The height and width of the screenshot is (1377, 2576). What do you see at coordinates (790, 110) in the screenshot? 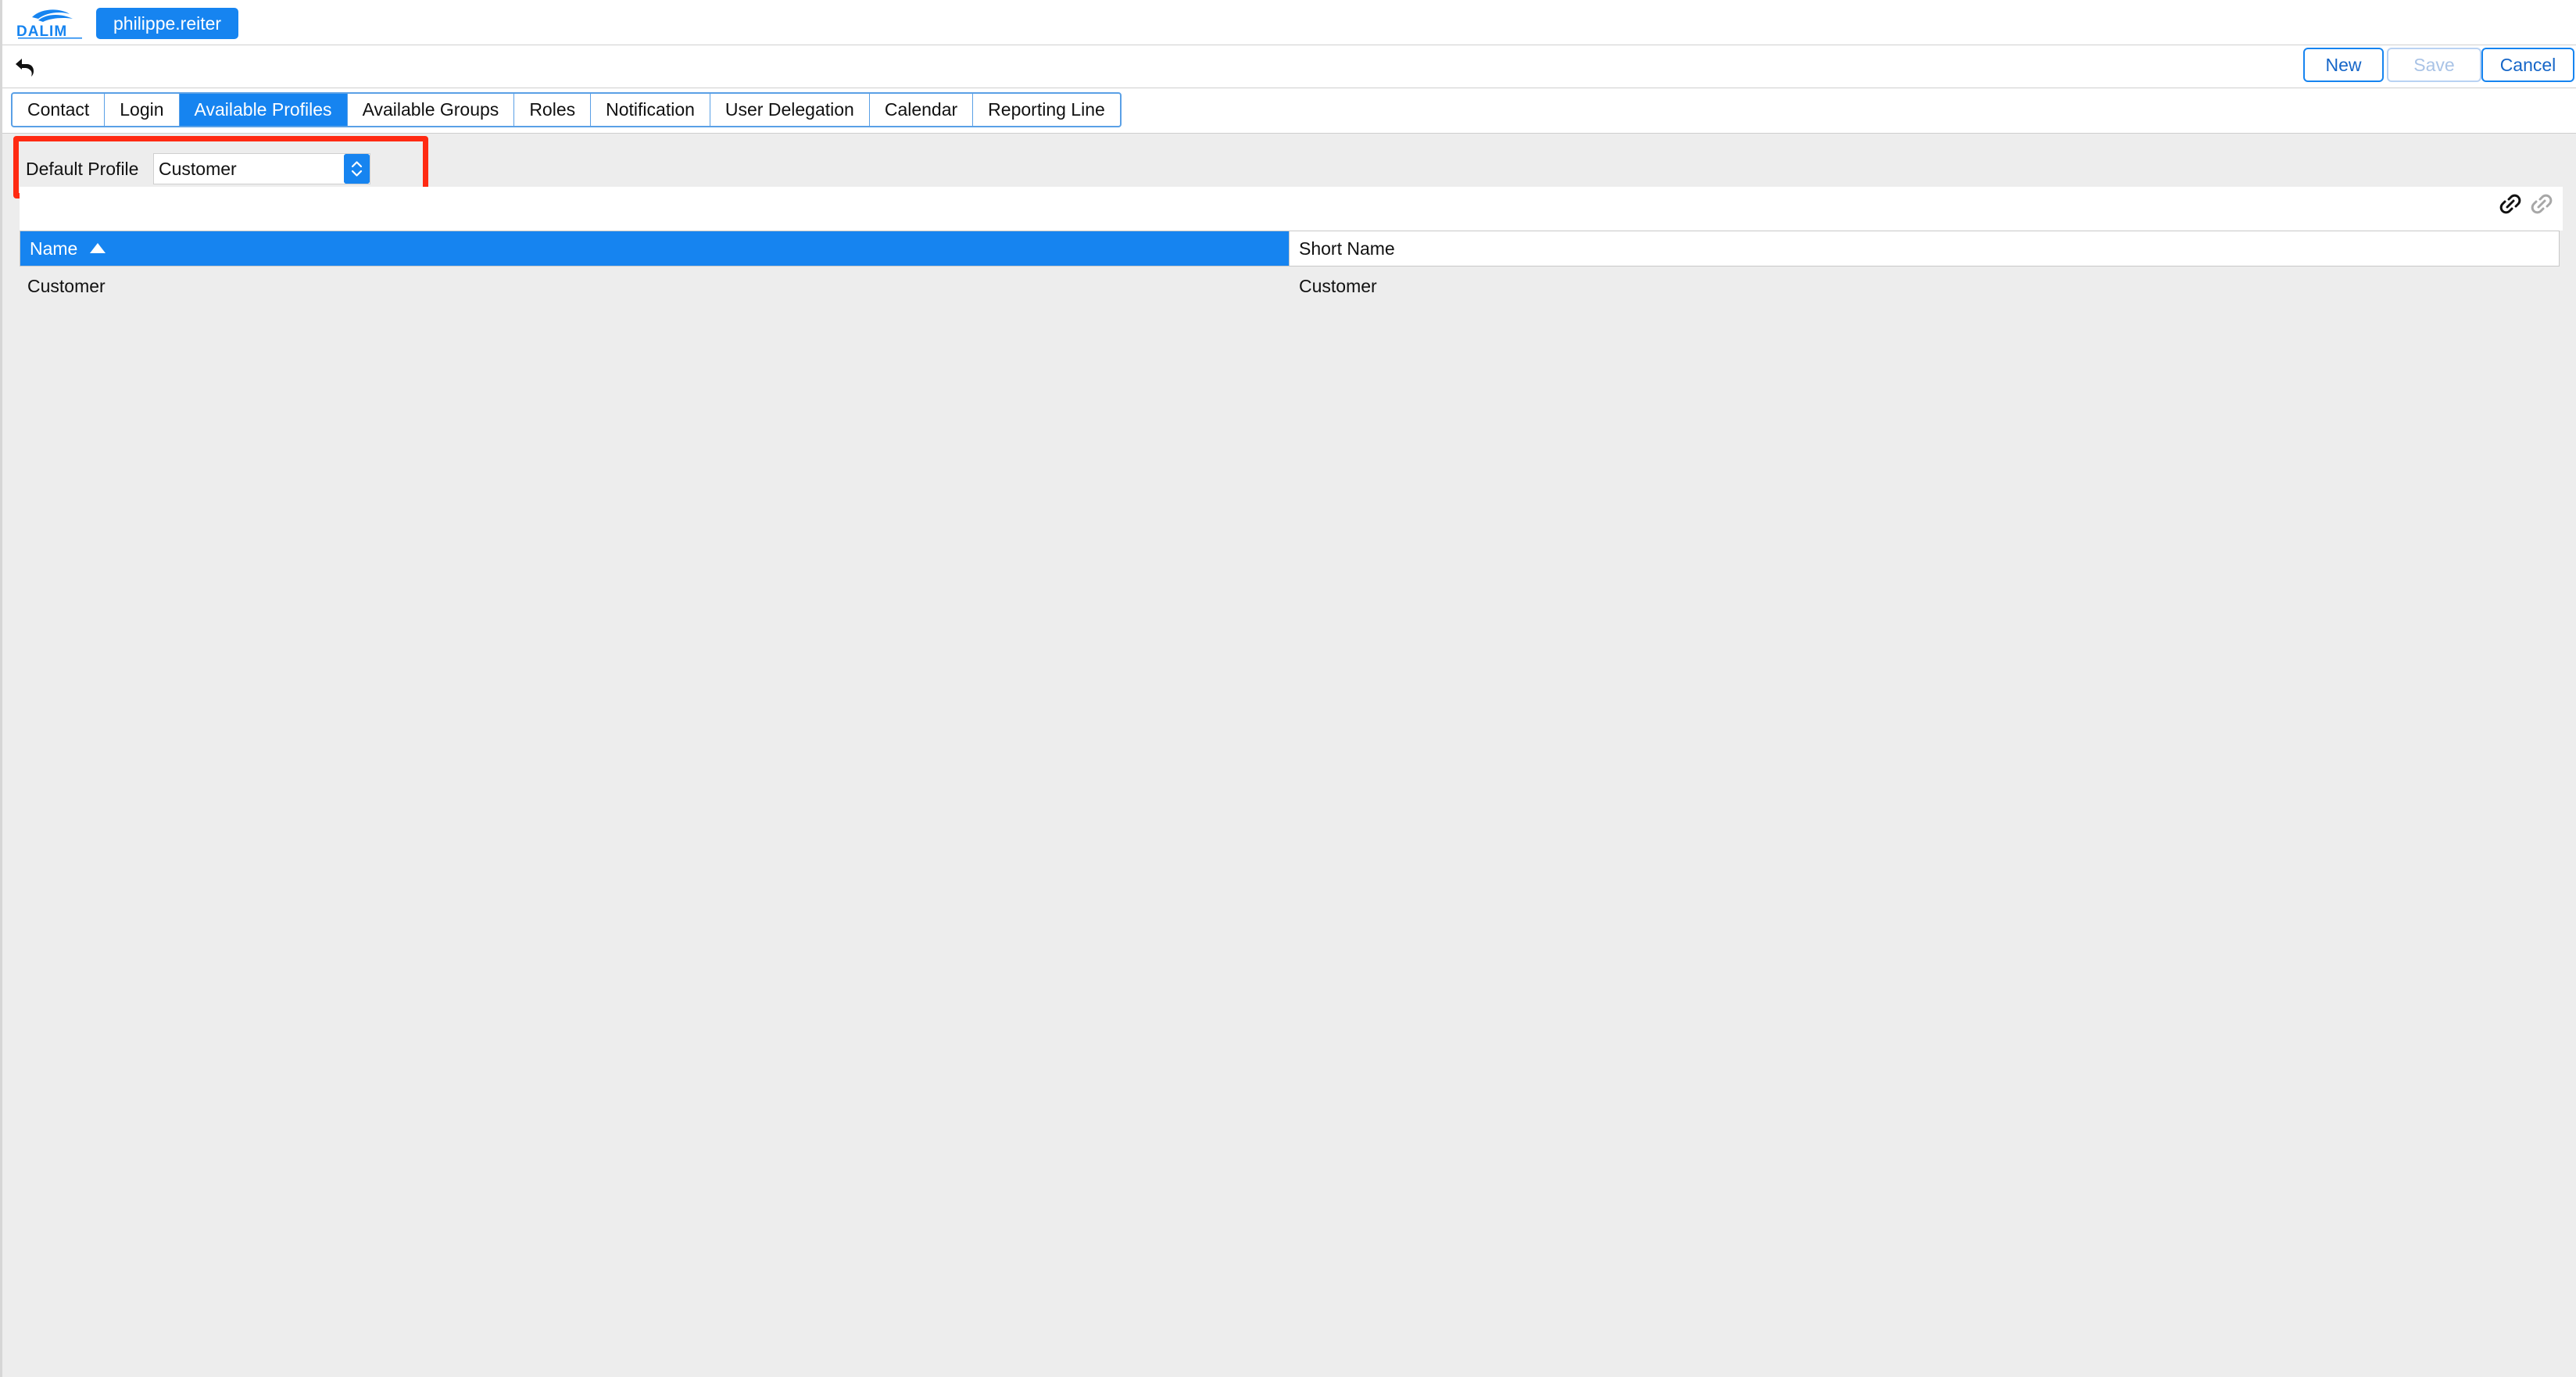
I see `tab-user-delegation: User Delegation` at bounding box center [790, 110].